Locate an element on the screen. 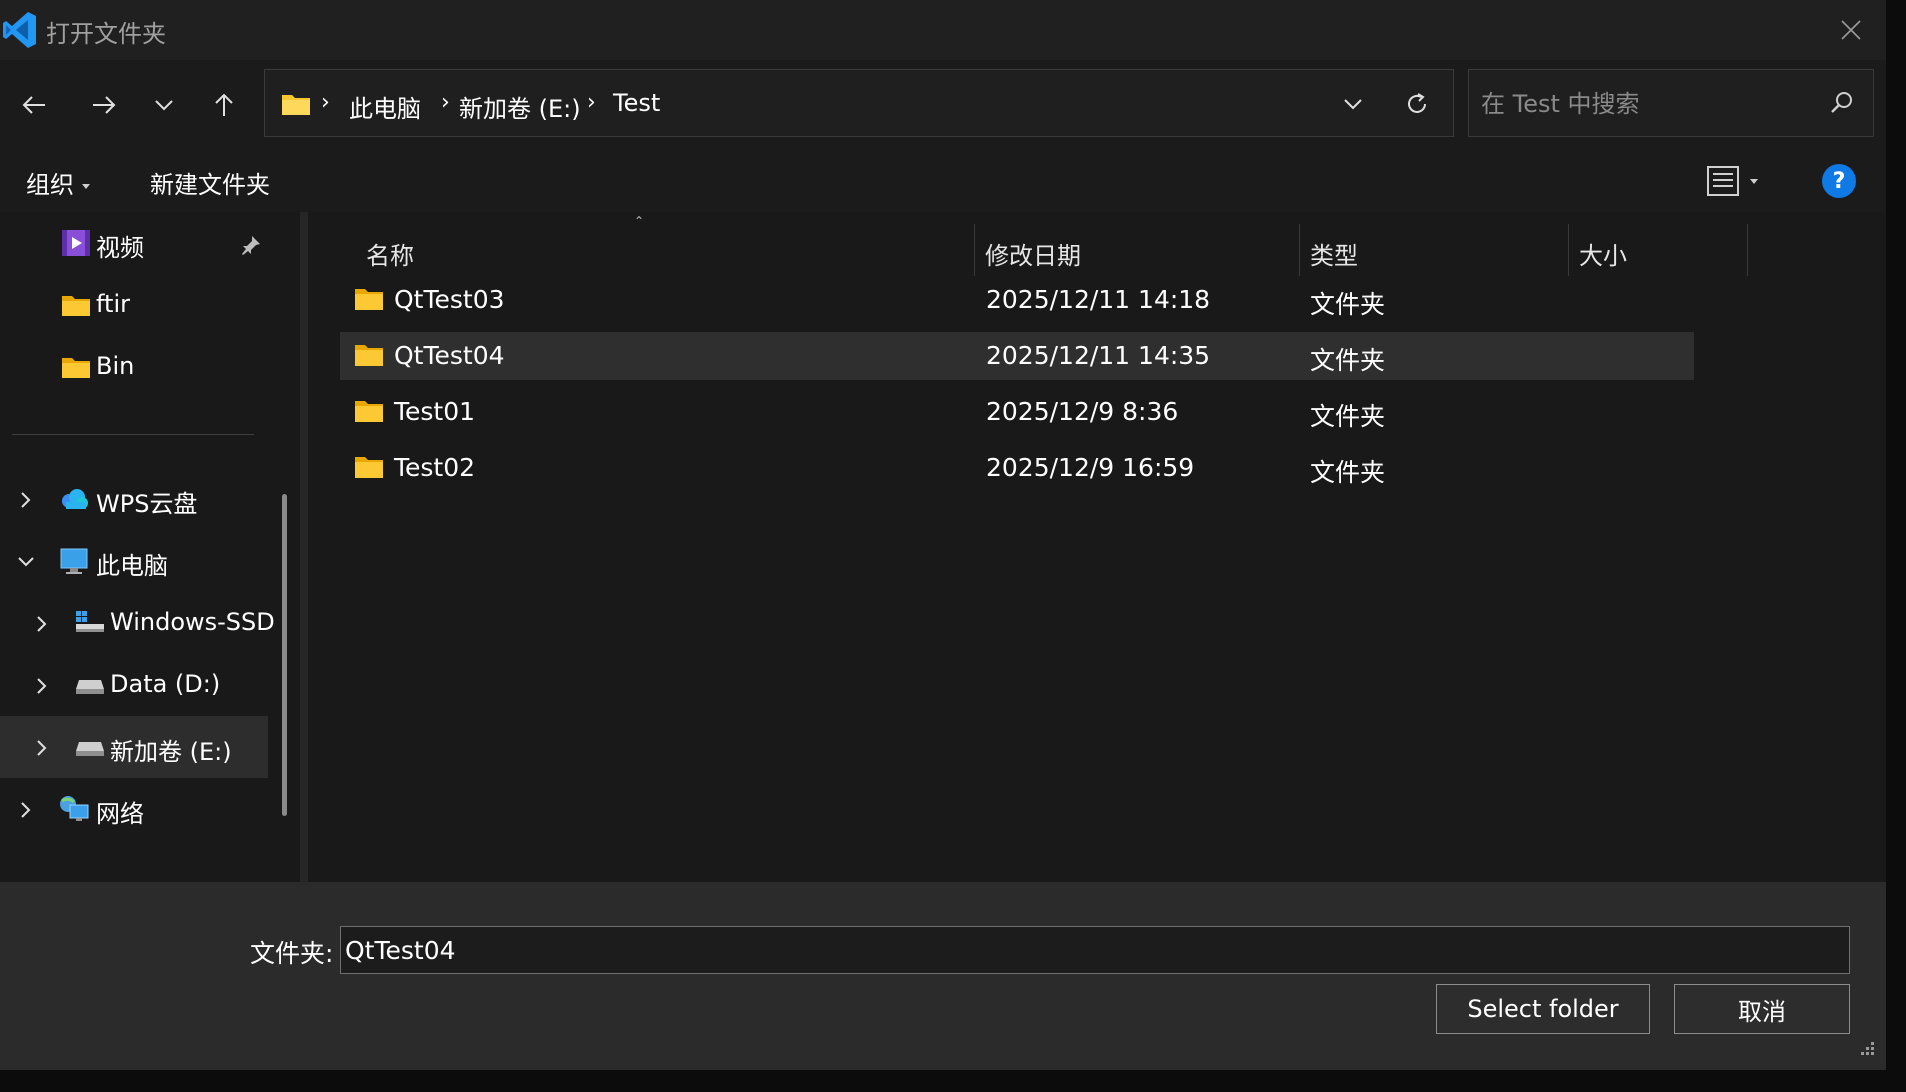  file-name: Test01 is located at coordinates (435, 411).